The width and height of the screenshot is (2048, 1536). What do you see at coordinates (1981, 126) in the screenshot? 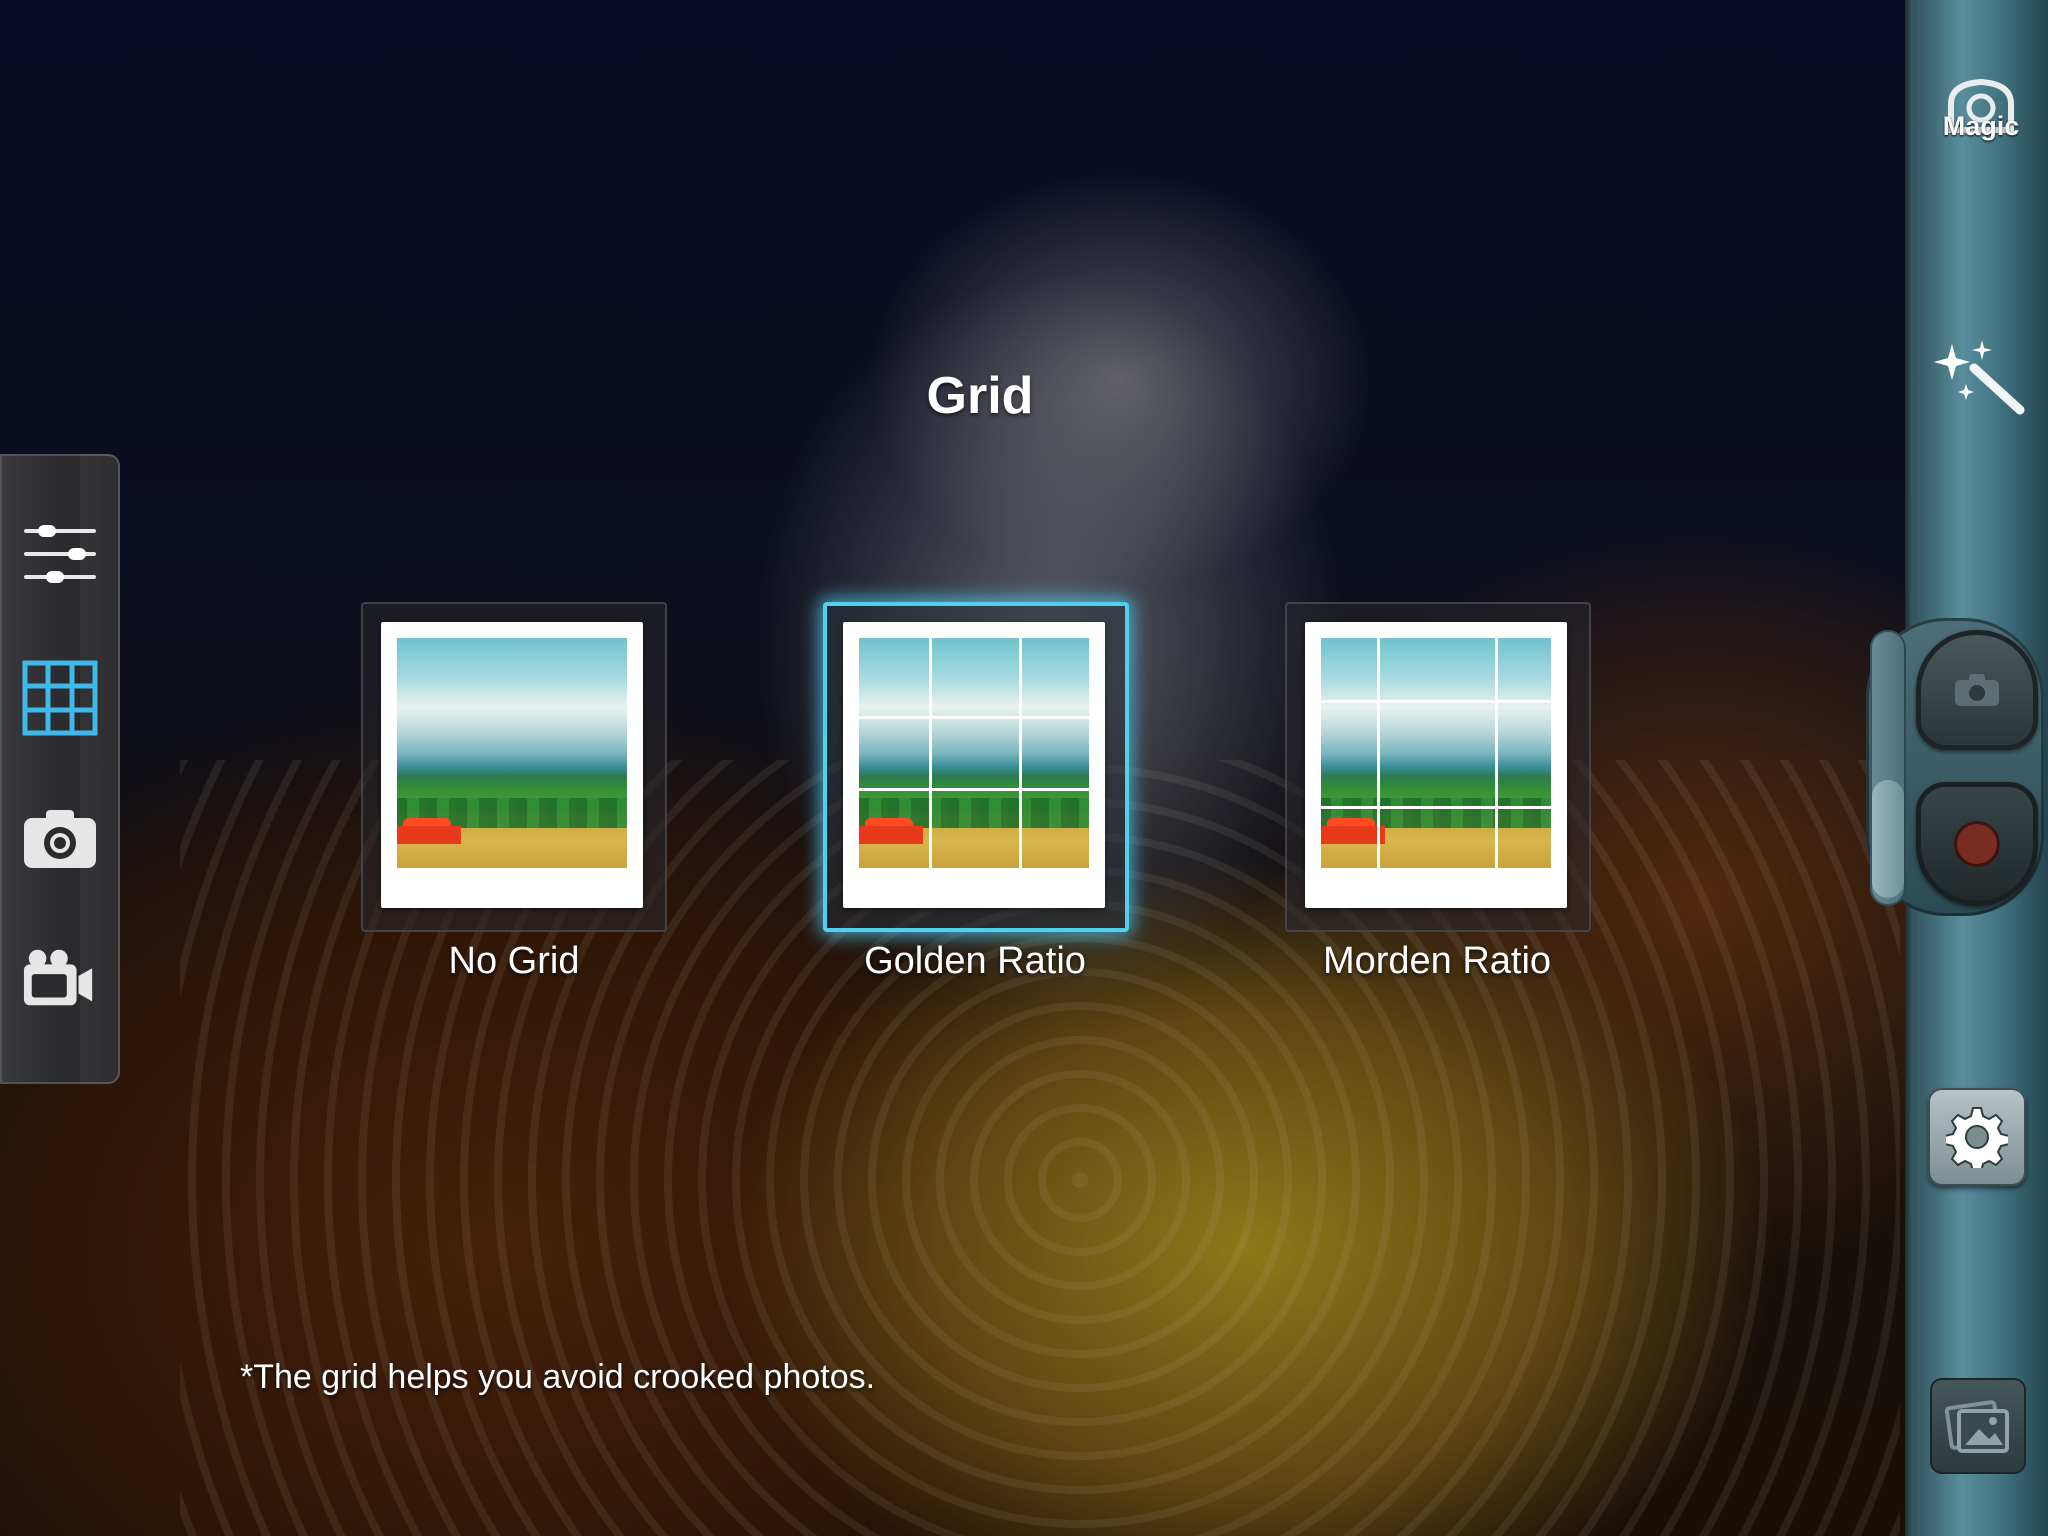
I see `magic-label: Magic` at bounding box center [1981, 126].